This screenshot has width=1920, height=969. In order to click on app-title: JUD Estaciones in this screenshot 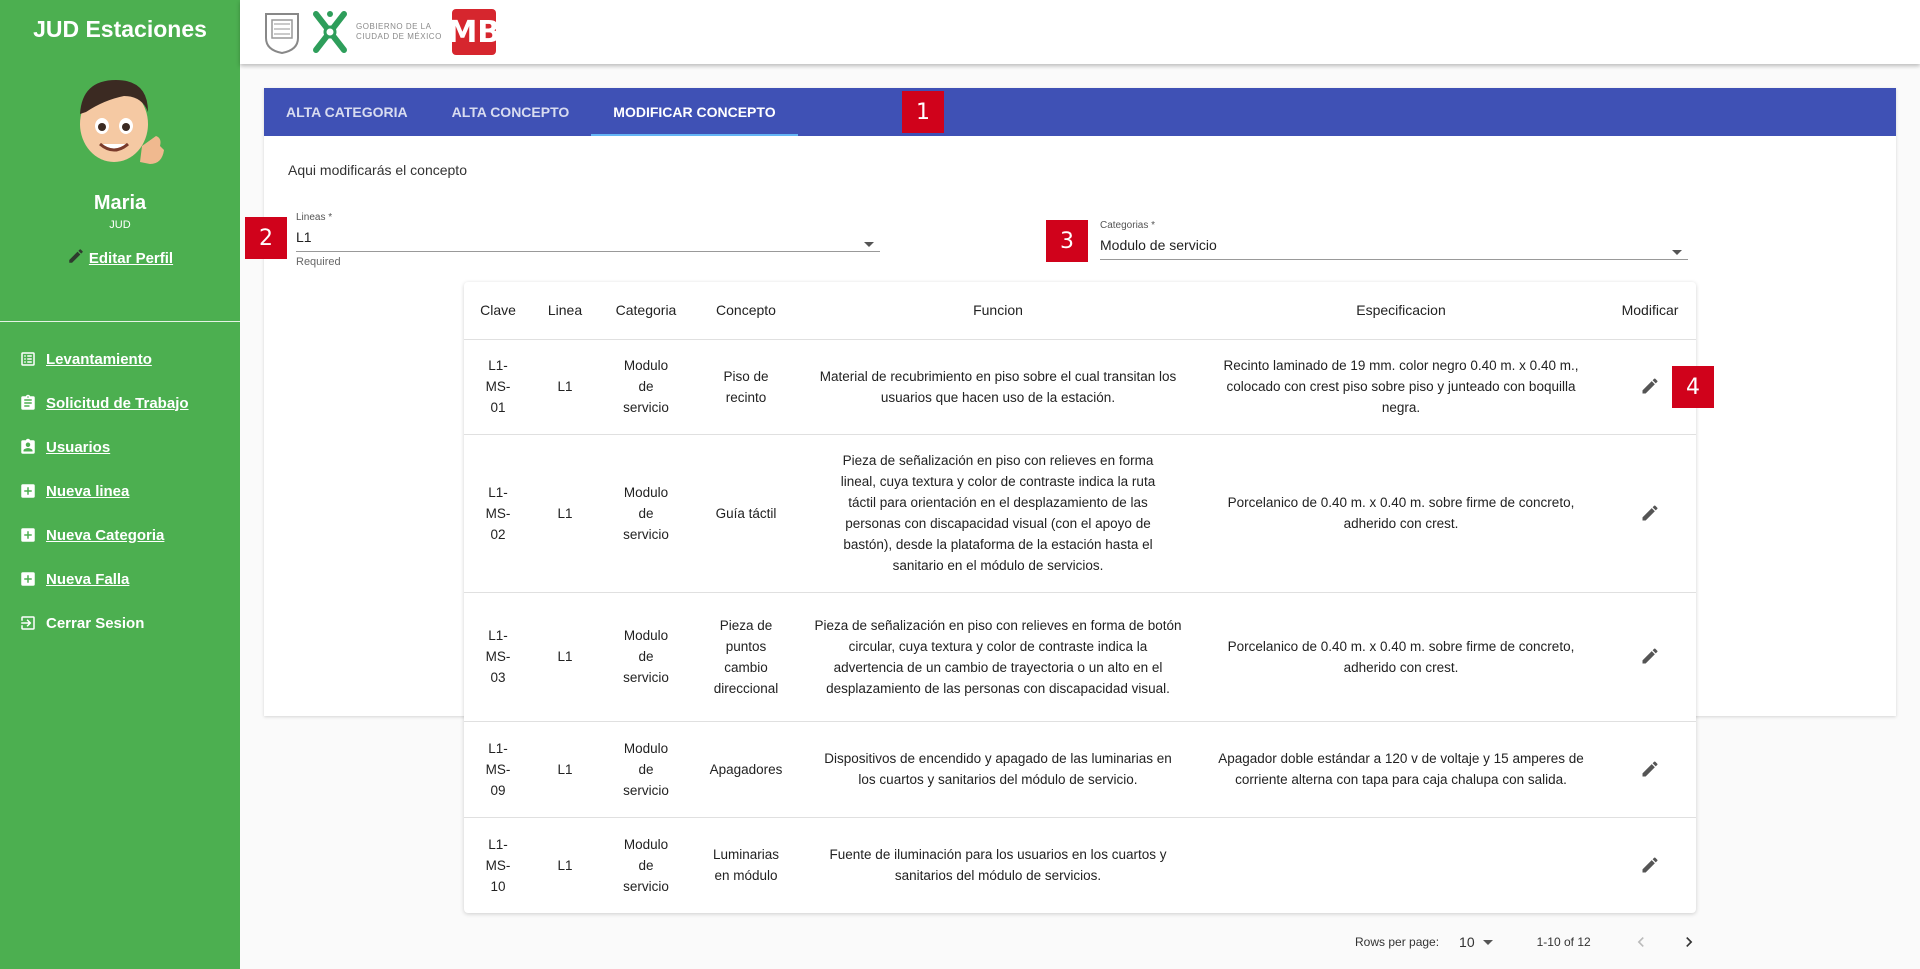, I will do `click(120, 29)`.